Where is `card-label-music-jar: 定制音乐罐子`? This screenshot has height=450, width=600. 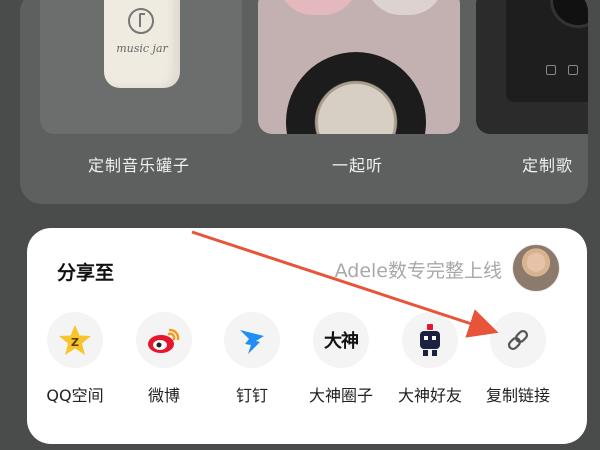
card-label-music-jar: 定制音乐罐子 is located at coordinates (139, 165).